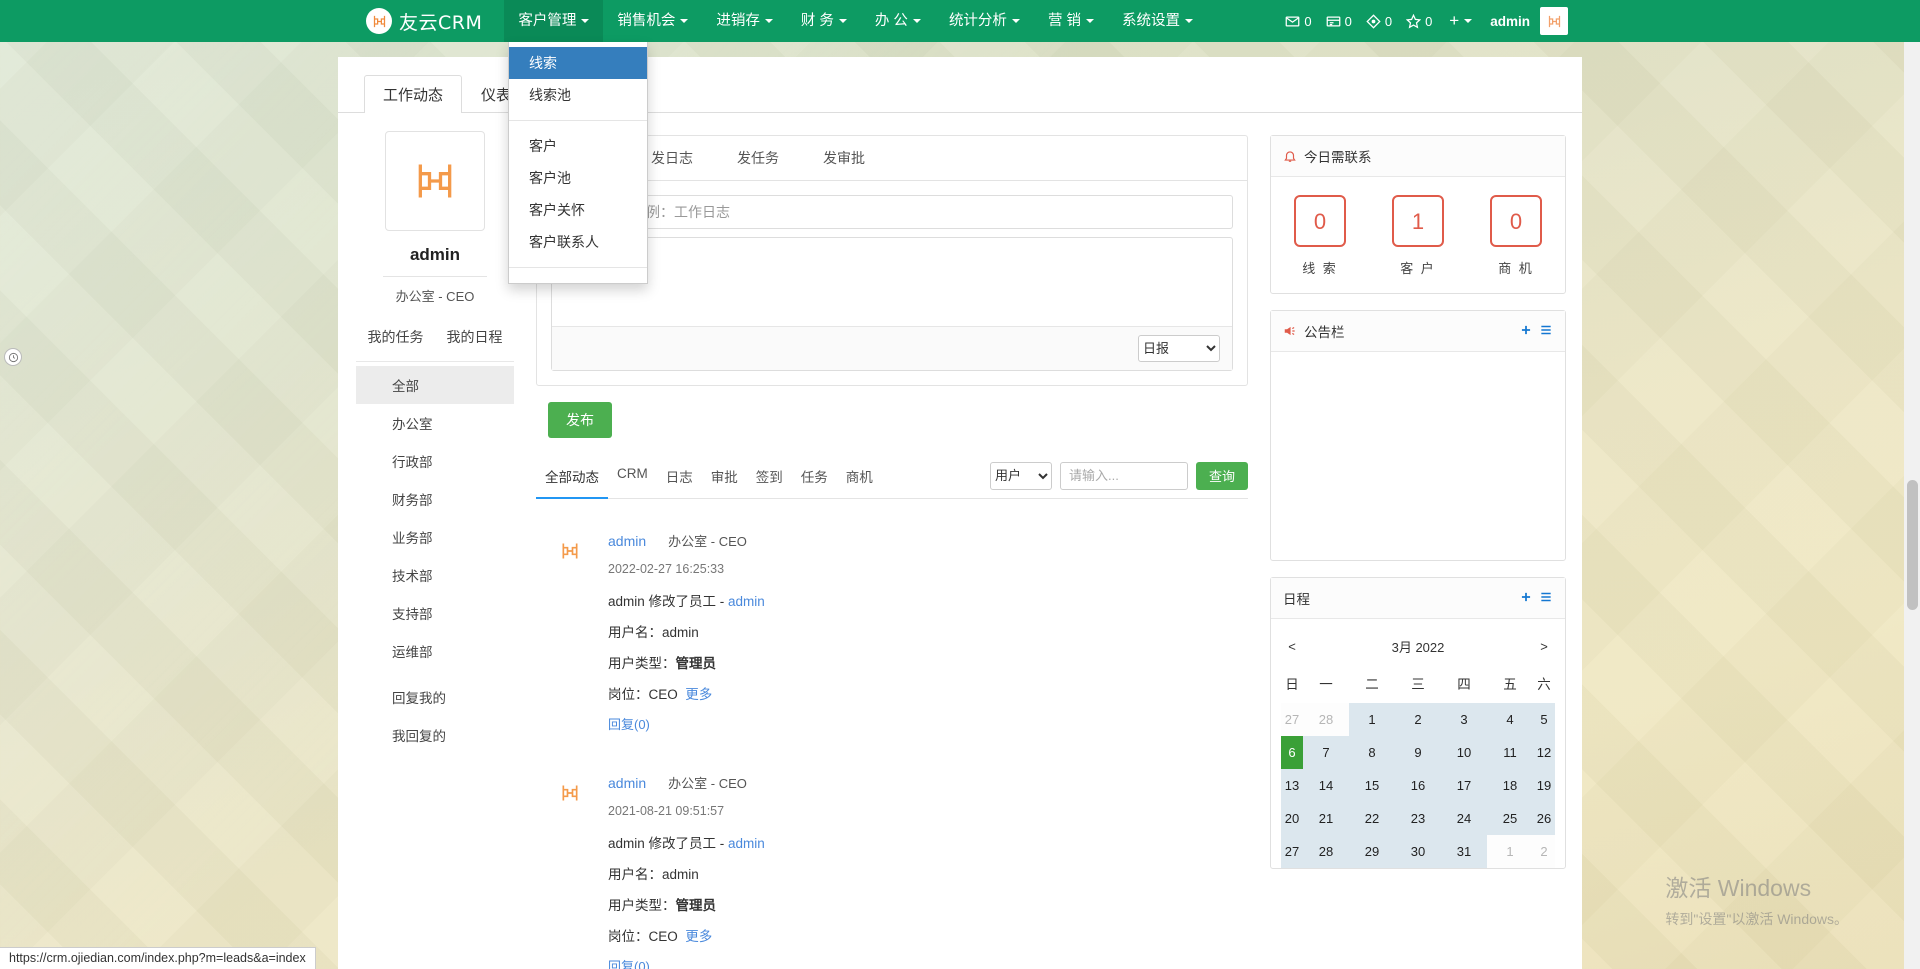 The width and height of the screenshot is (1920, 969). What do you see at coordinates (1544, 785) in the screenshot?
I see `calendar-day: 19` at bounding box center [1544, 785].